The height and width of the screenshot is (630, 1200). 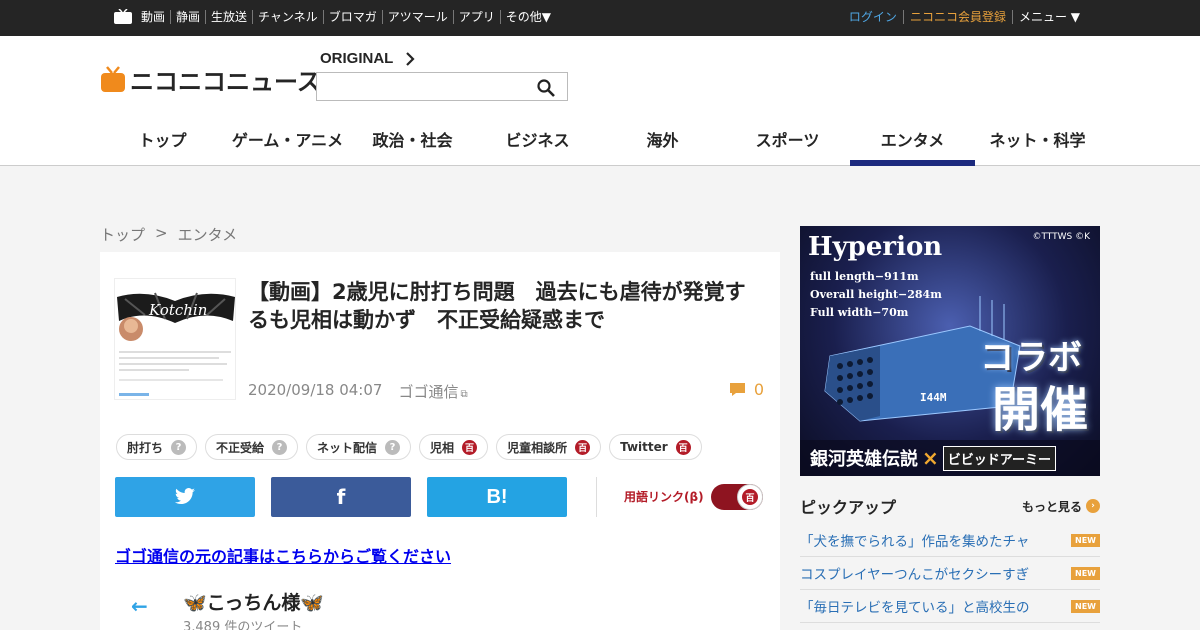 What do you see at coordinates (287, 17) in the screenshot?
I see `service-link-channel: チャンネル` at bounding box center [287, 17].